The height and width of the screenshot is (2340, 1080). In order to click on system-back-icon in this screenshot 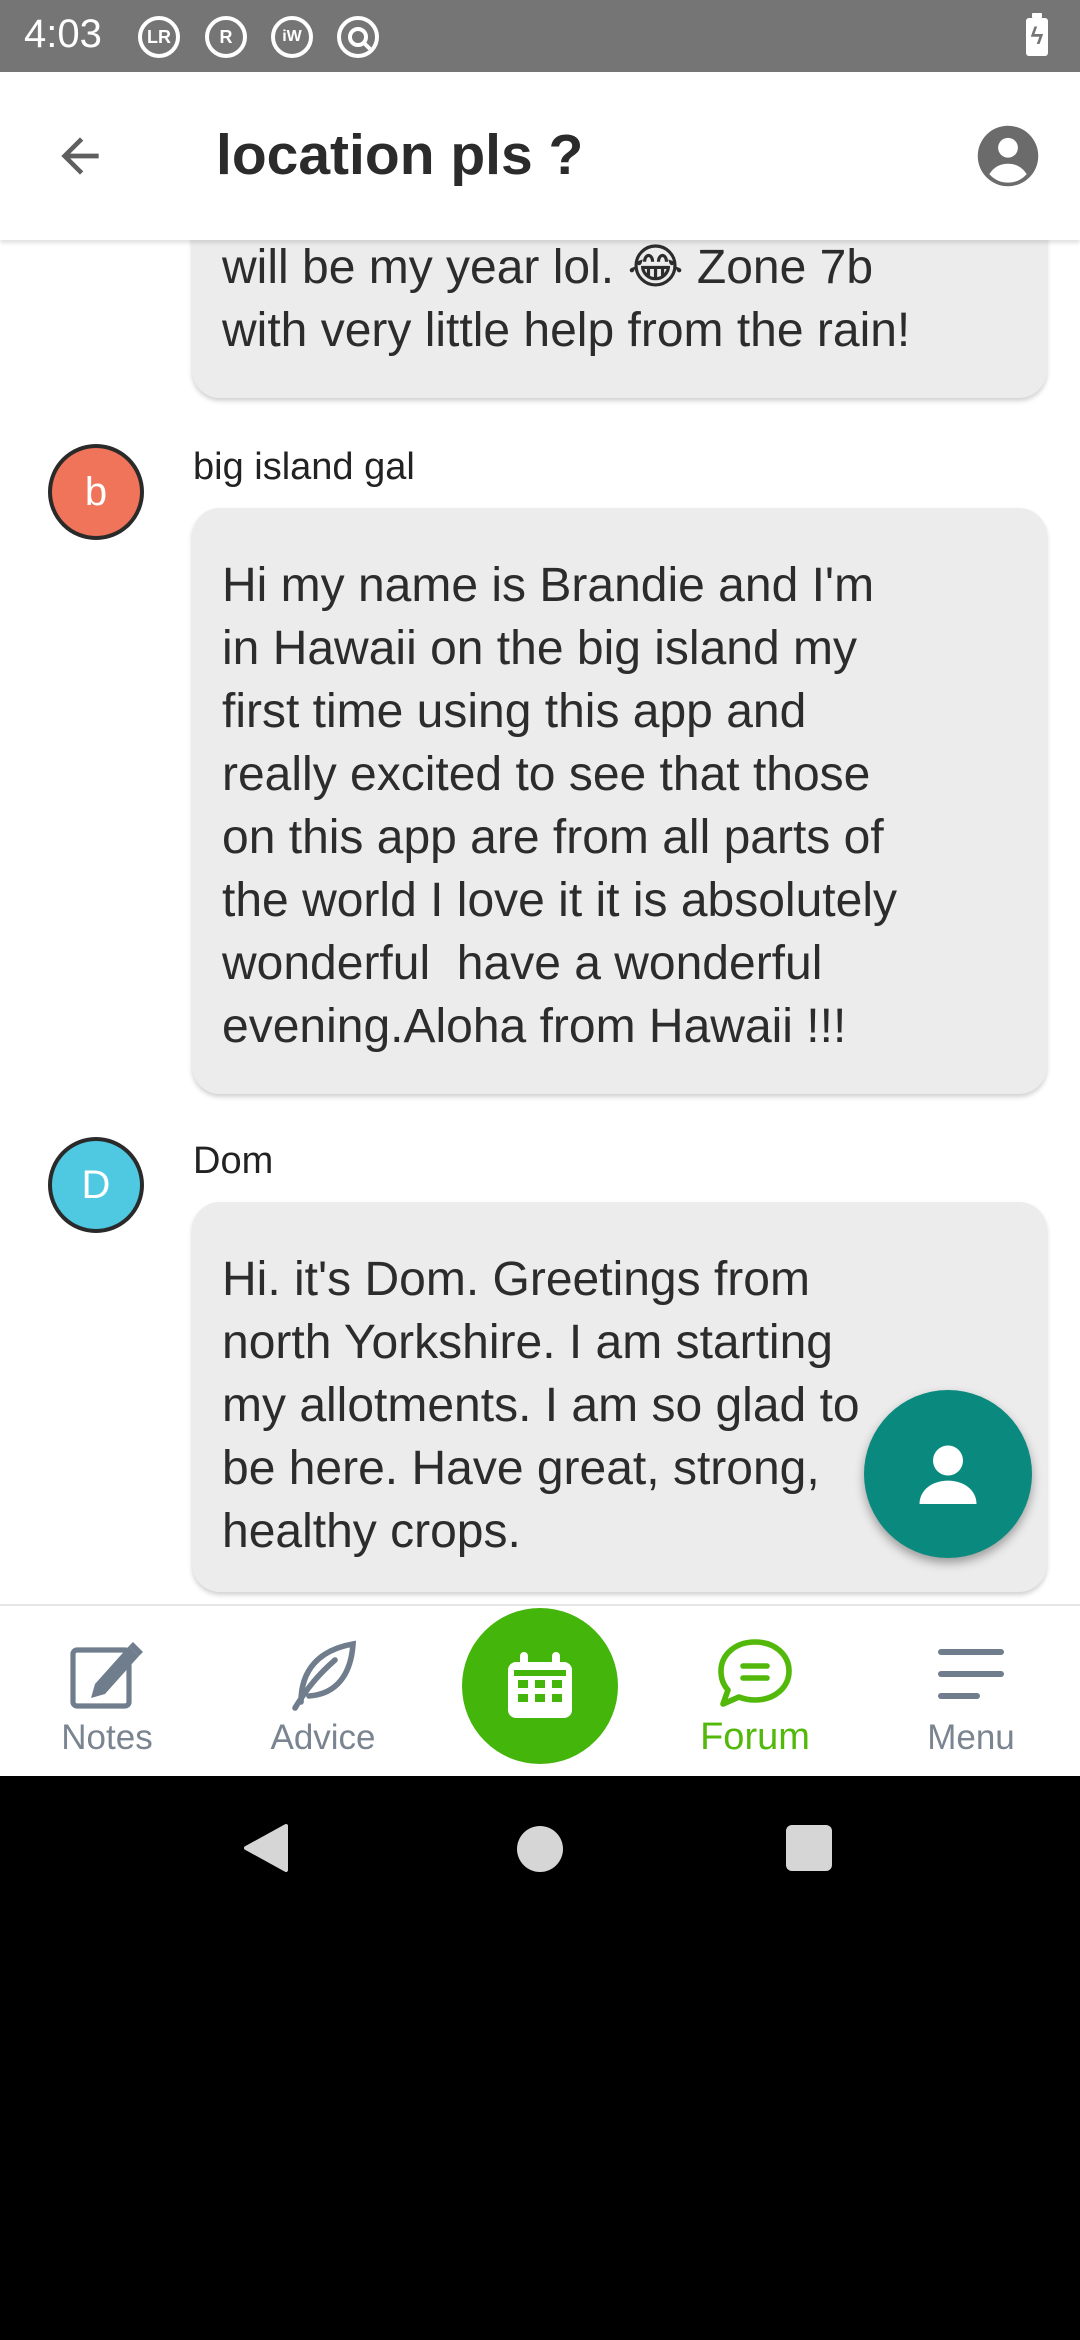, I will do `click(265, 1848)`.